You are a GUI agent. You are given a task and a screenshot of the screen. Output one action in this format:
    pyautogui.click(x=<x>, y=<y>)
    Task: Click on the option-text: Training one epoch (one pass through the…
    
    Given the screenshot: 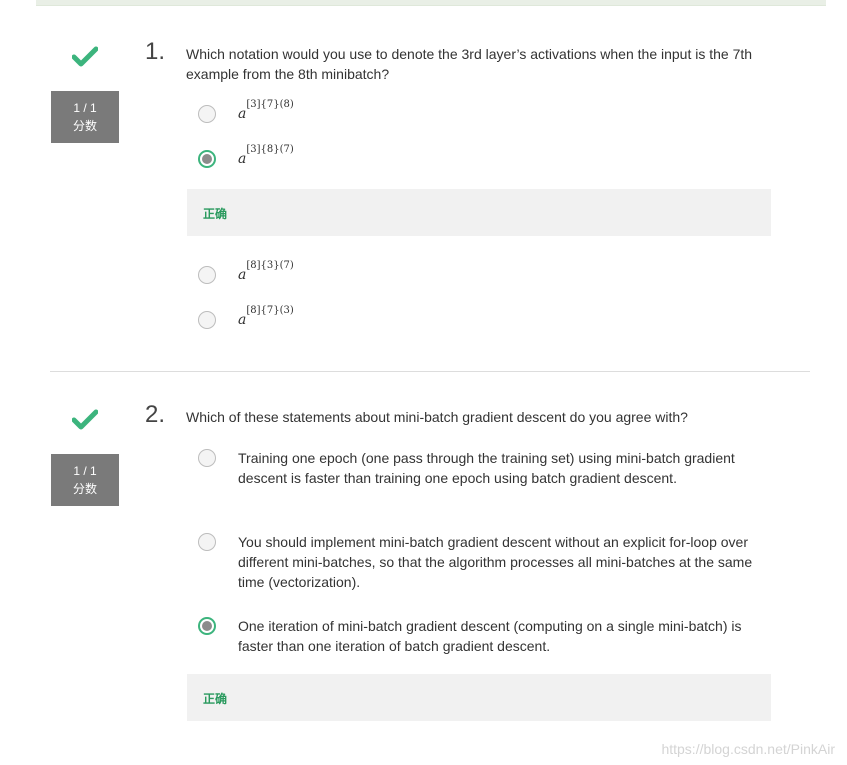 What is the action you would take?
    pyautogui.click(x=495, y=468)
    